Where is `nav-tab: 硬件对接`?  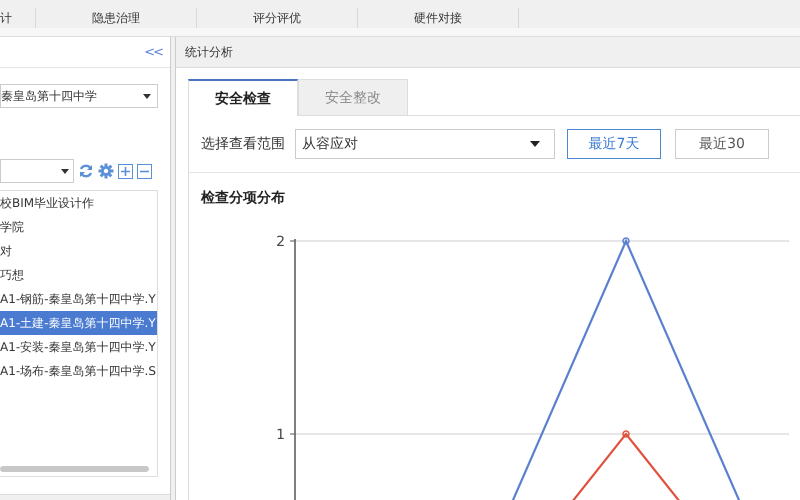
nav-tab: 硬件对接 is located at coordinates (438, 18).